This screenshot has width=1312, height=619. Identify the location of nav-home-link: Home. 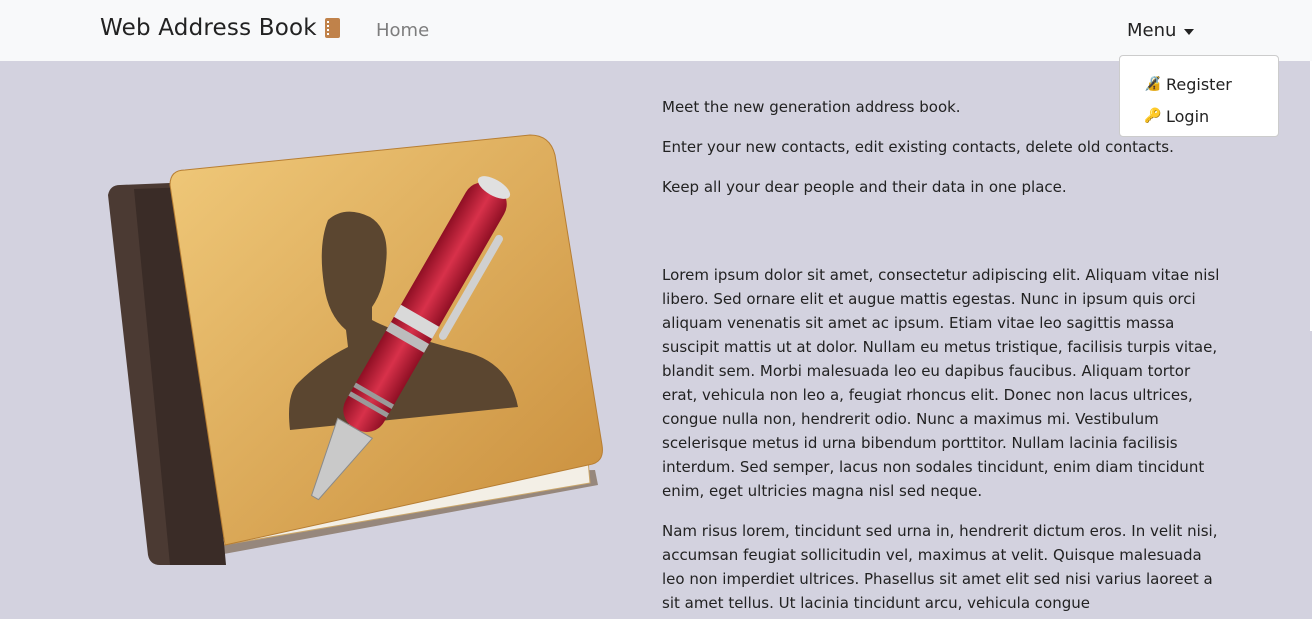
(402, 30).